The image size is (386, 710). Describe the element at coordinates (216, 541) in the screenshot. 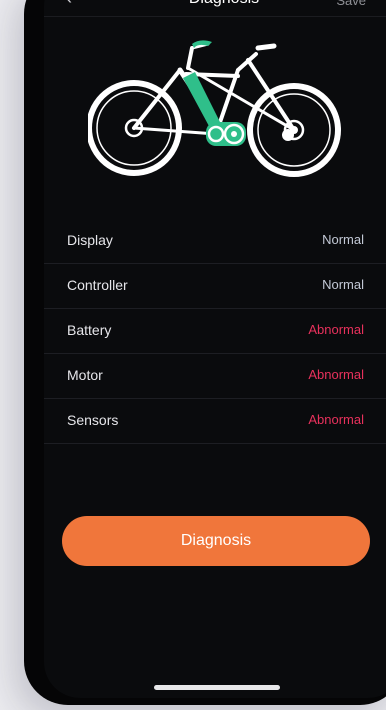

I see `diagnosis-button: Diagnosis` at that location.